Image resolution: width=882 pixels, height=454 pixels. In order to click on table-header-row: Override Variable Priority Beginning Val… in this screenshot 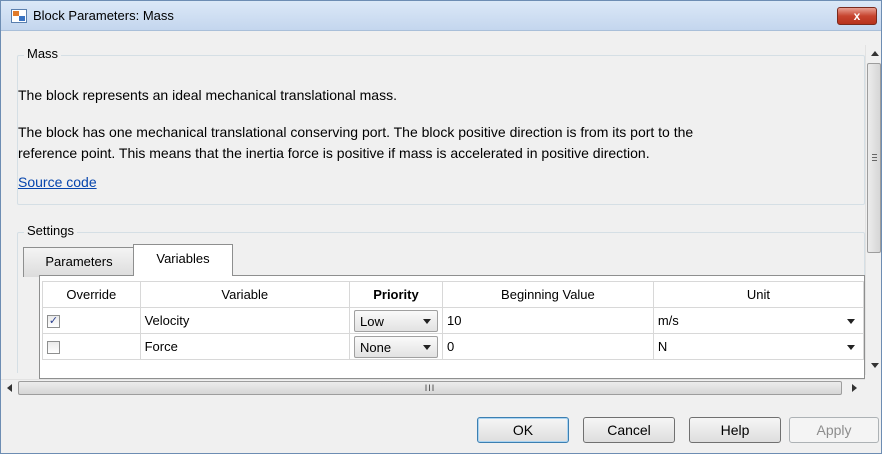, I will do `click(453, 294)`.